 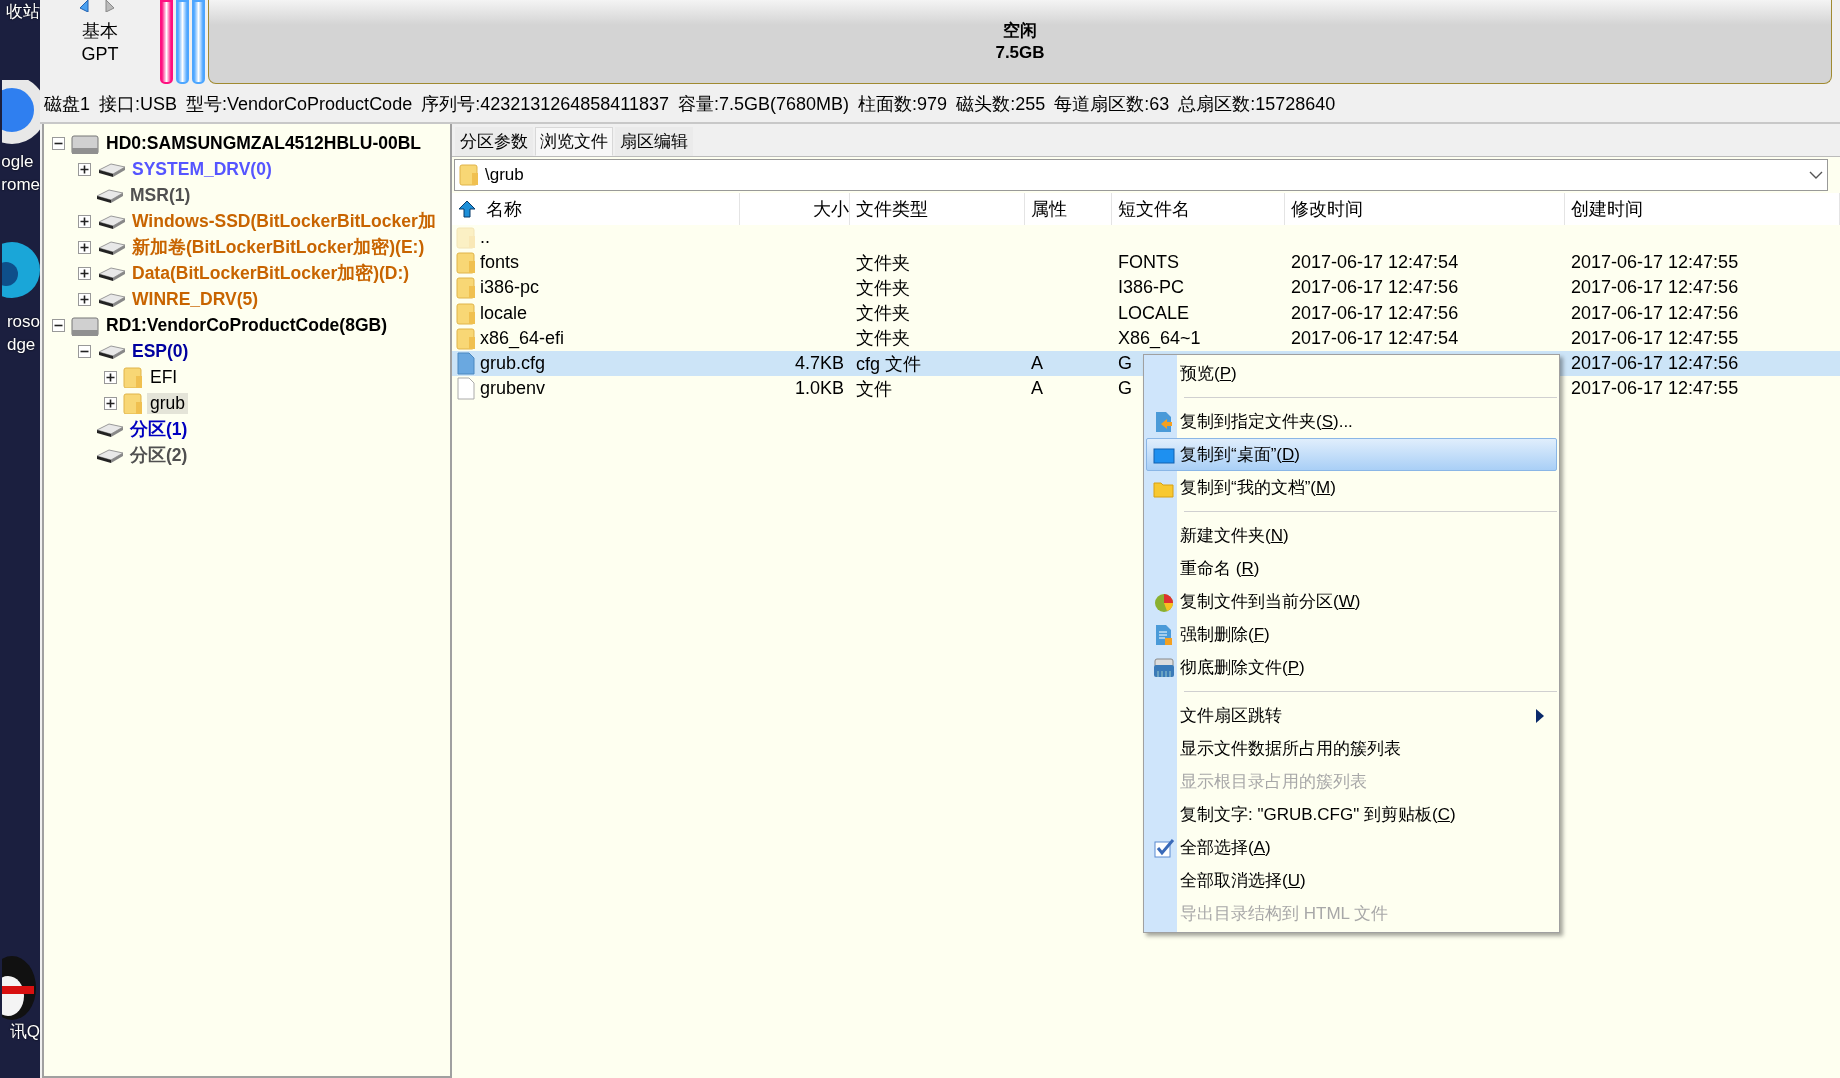 What do you see at coordinates (67, 104) in the screenshot?
I see `disk-info-text: 磁盘1` at bounding box center [67, 104].